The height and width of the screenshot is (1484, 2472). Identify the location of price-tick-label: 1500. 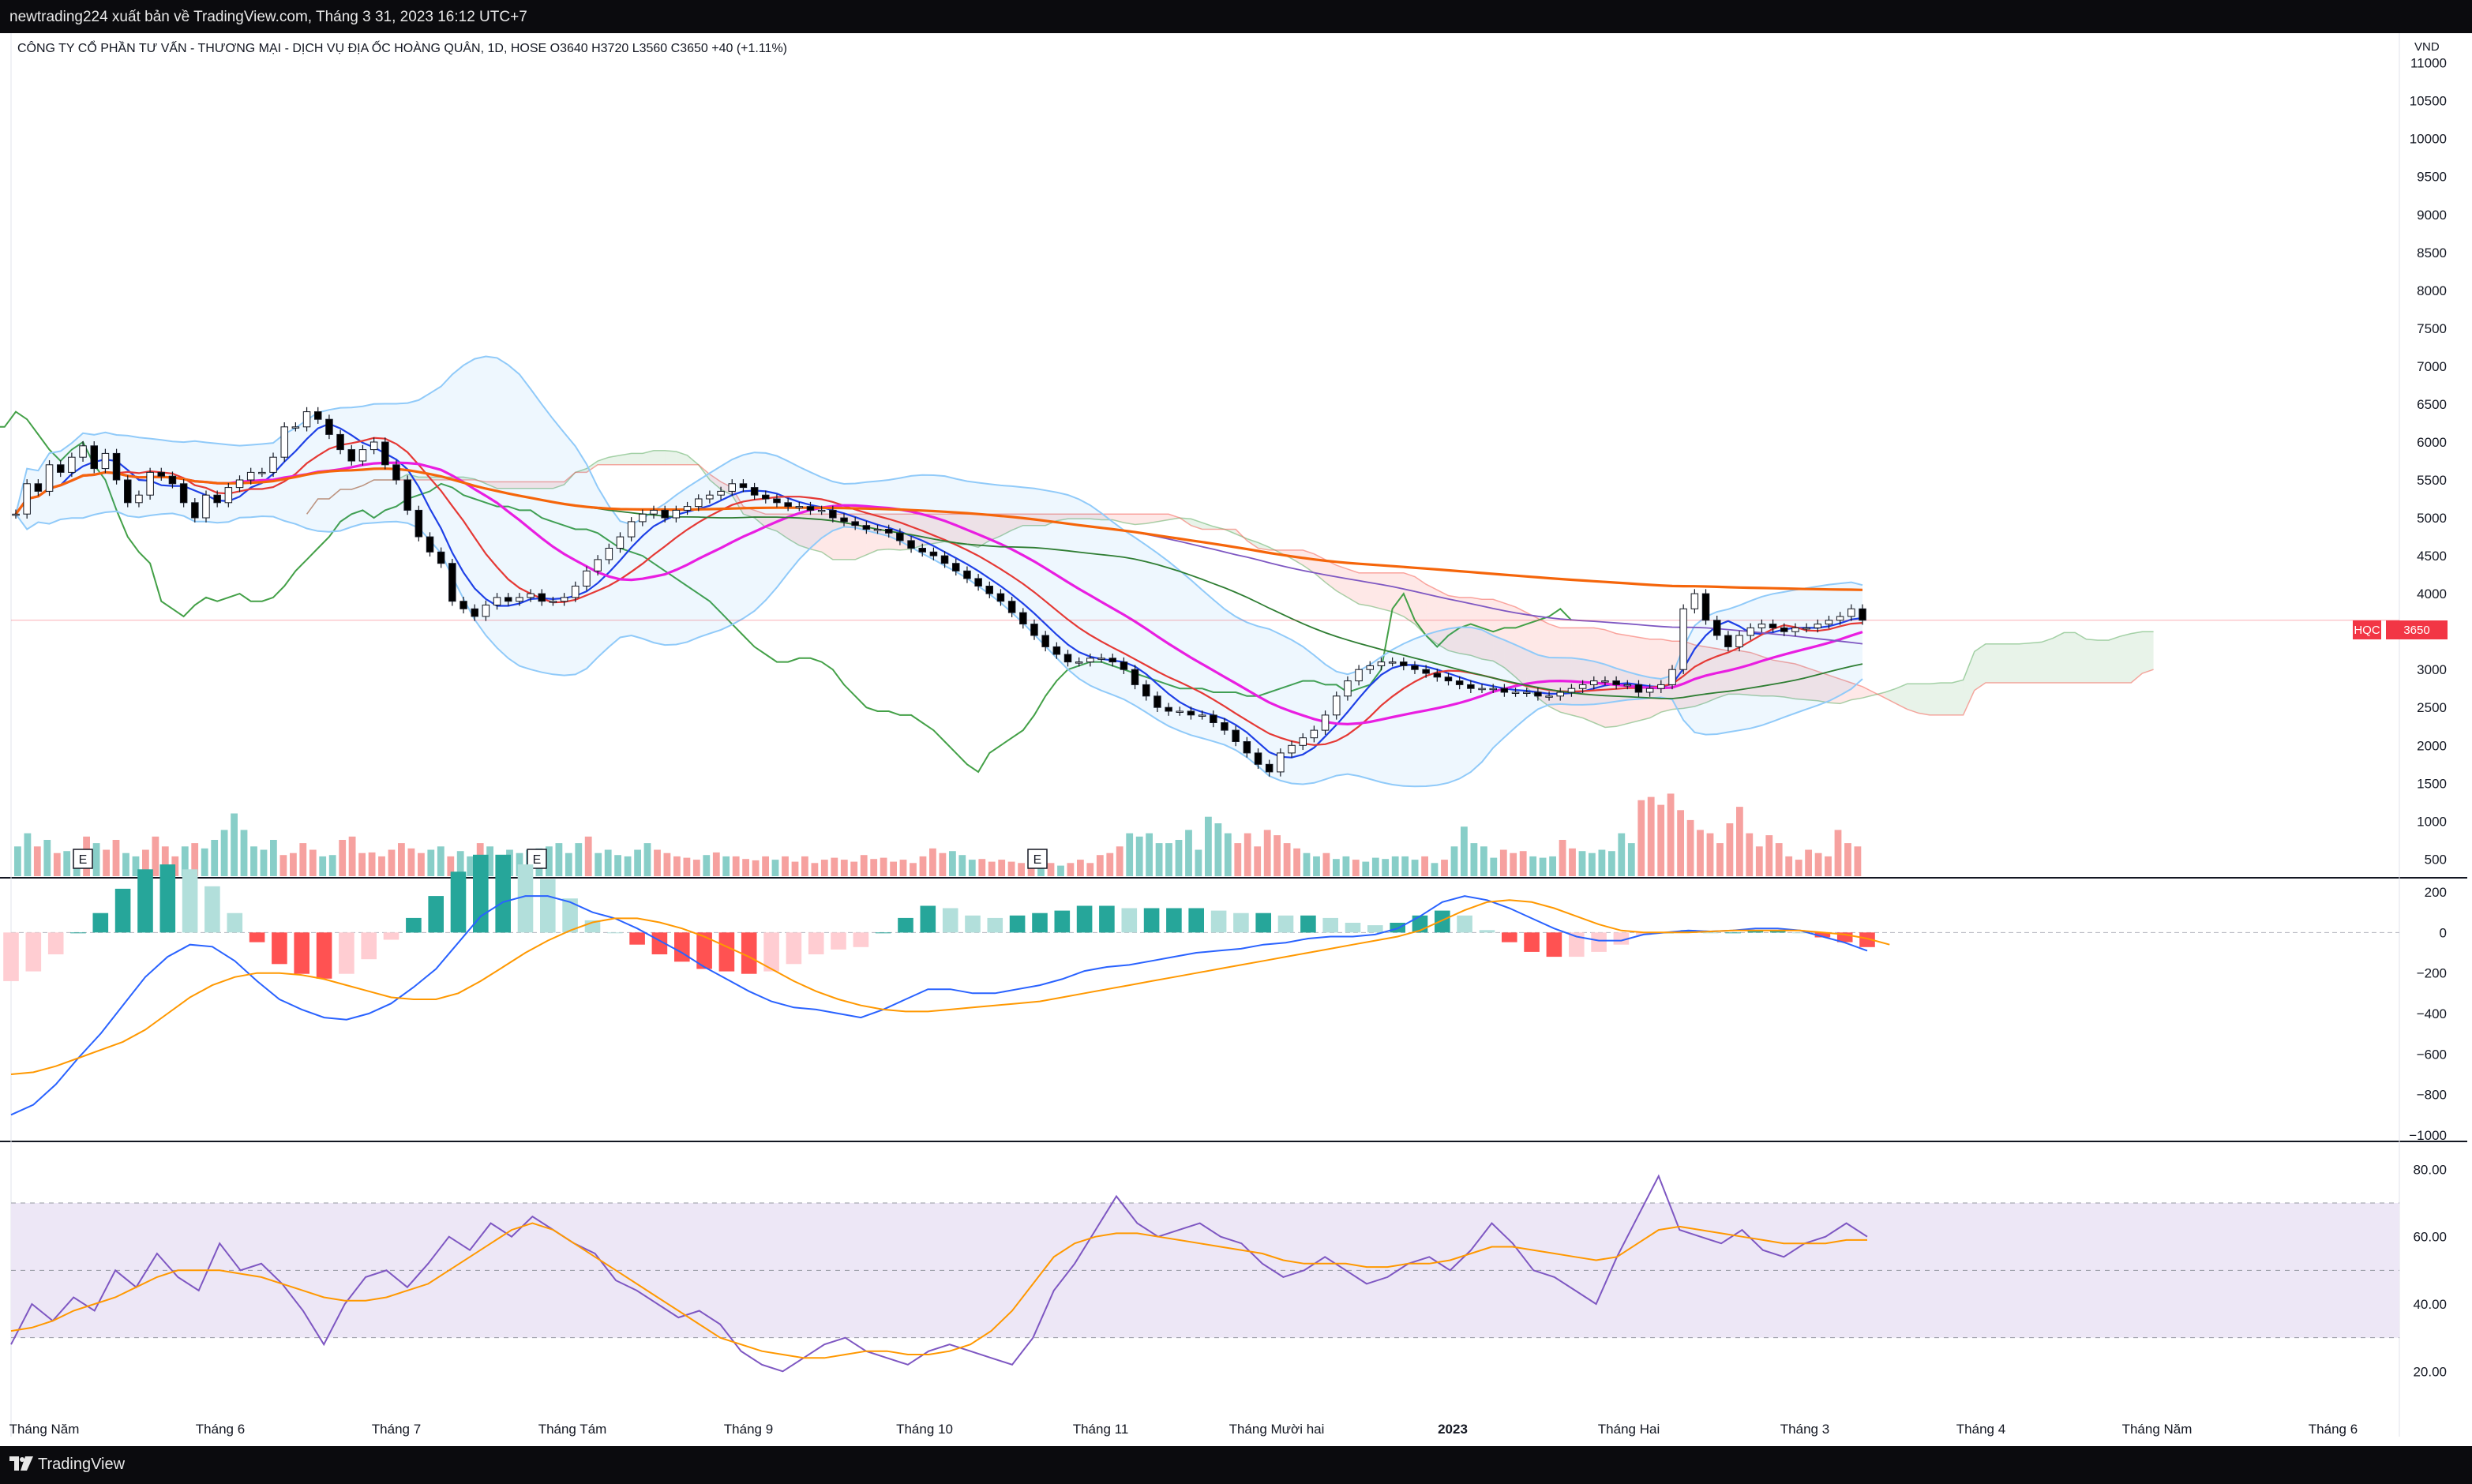
(2432, 783).